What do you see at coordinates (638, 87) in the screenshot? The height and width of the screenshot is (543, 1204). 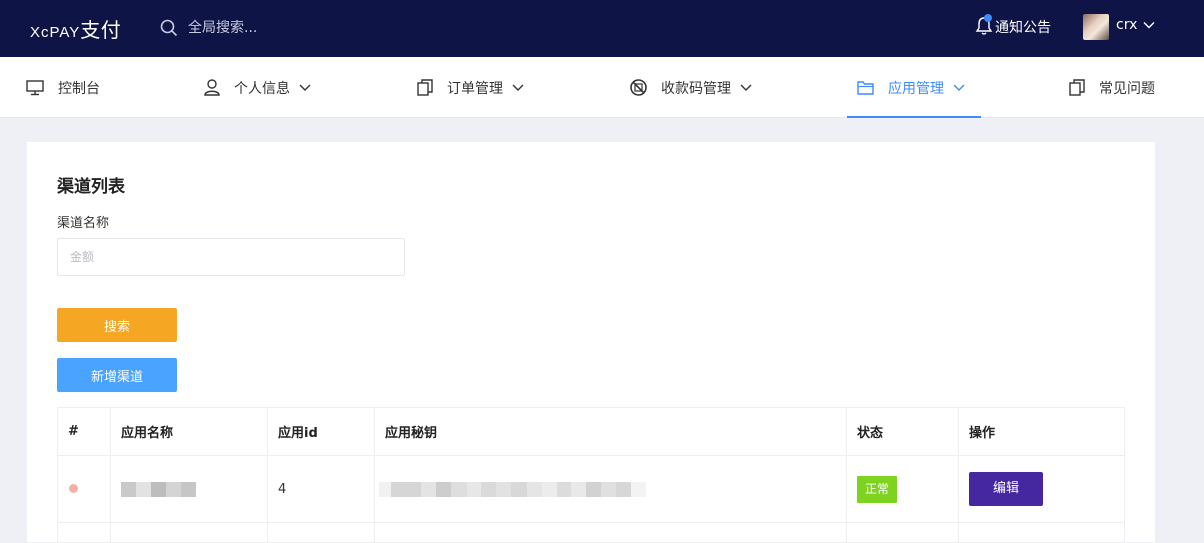 I see `qrcode-disabled-icon` at bounding box center [638, 87].